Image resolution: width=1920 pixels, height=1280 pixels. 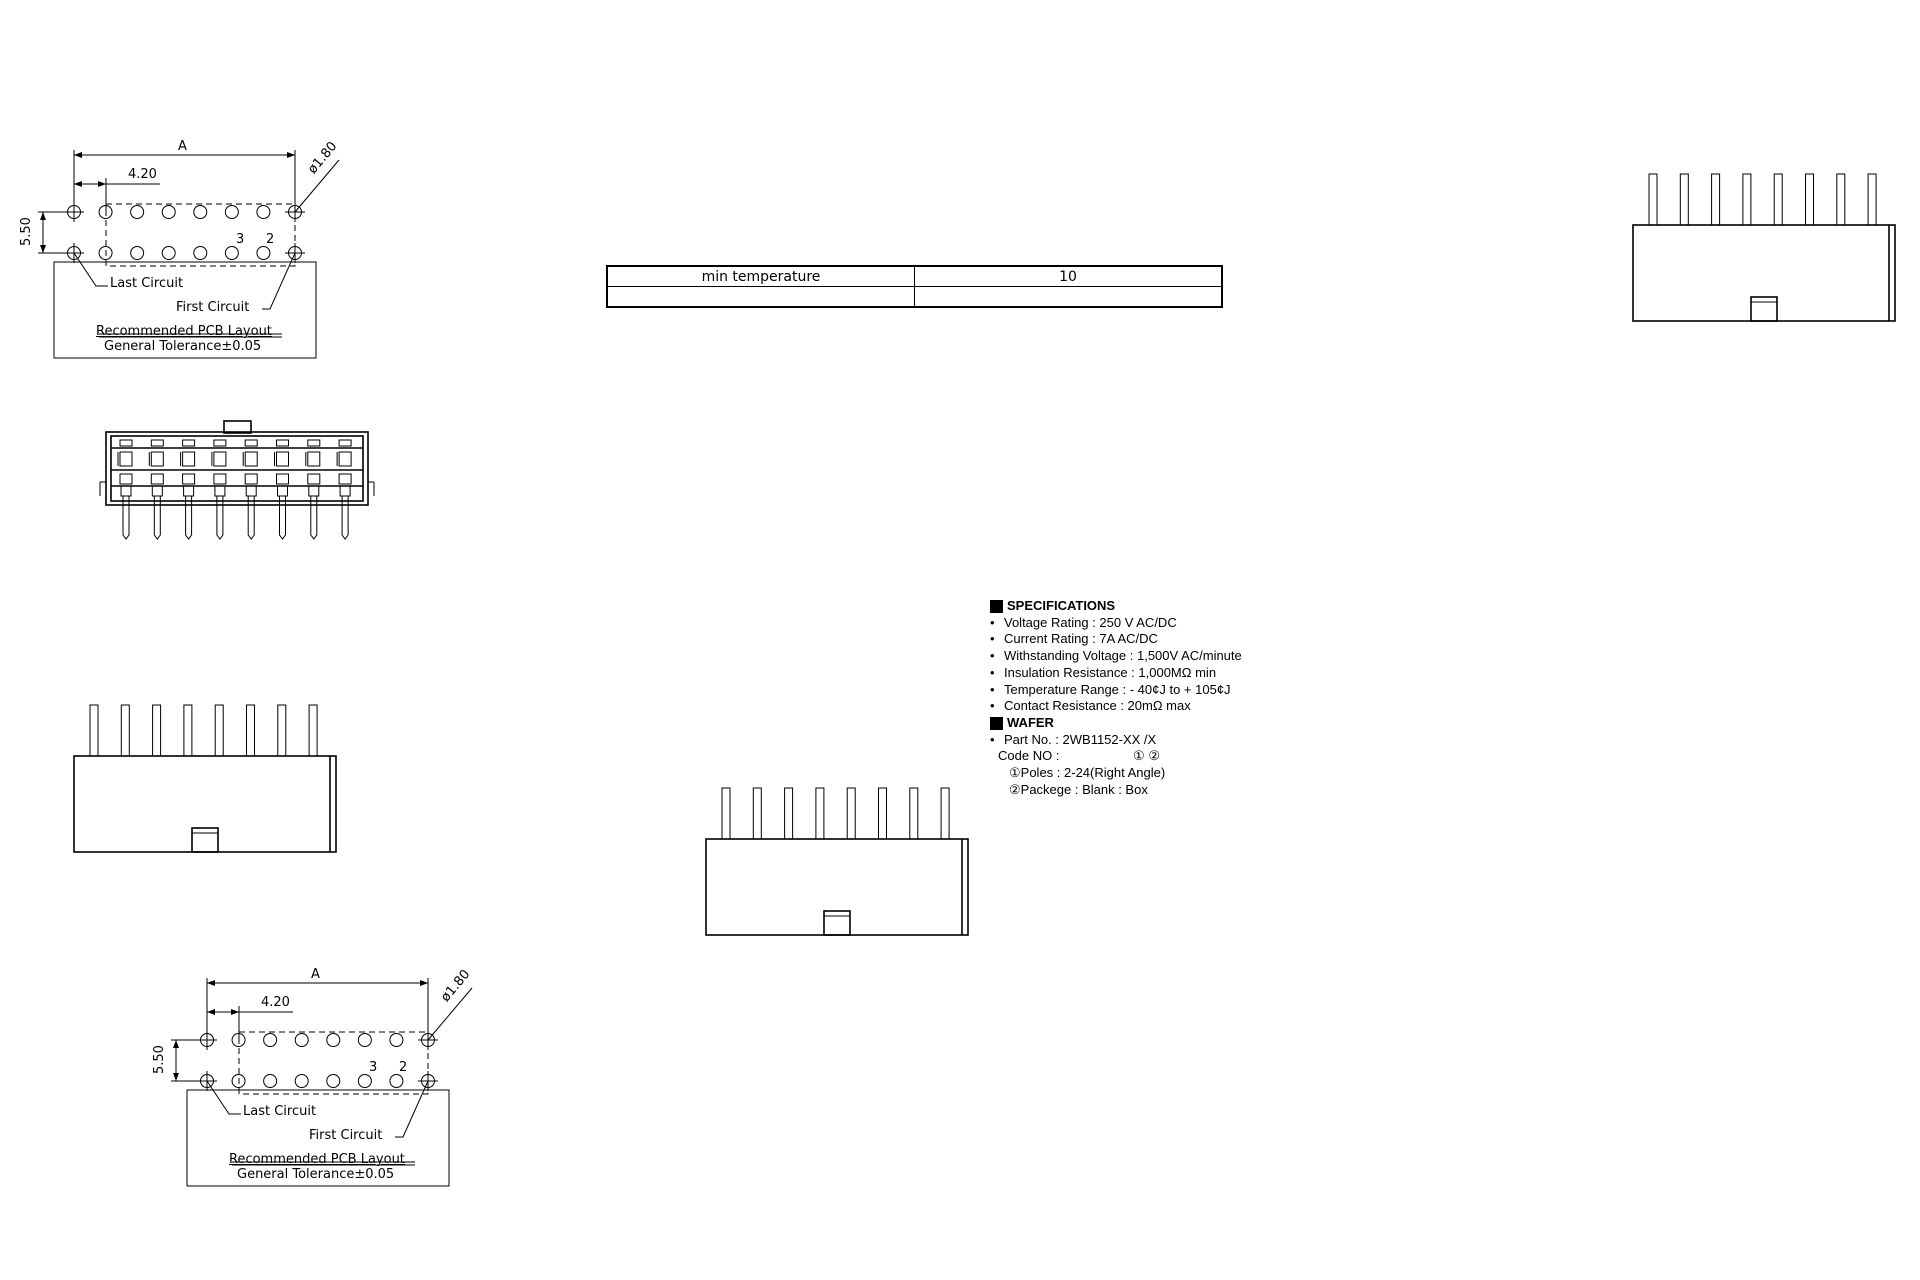 What do you see at coordinates (1083, 622) in the screenshot?
I see `spec-item: • Voltage Rating : 250 V AC/DC` at bounding box center [1083, 622].